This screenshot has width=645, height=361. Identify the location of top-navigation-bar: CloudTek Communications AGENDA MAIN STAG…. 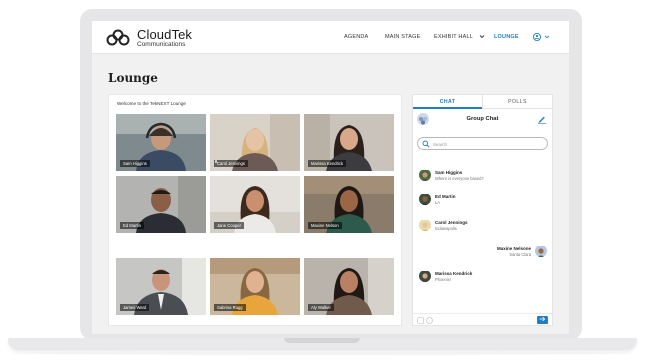
(330, 37).